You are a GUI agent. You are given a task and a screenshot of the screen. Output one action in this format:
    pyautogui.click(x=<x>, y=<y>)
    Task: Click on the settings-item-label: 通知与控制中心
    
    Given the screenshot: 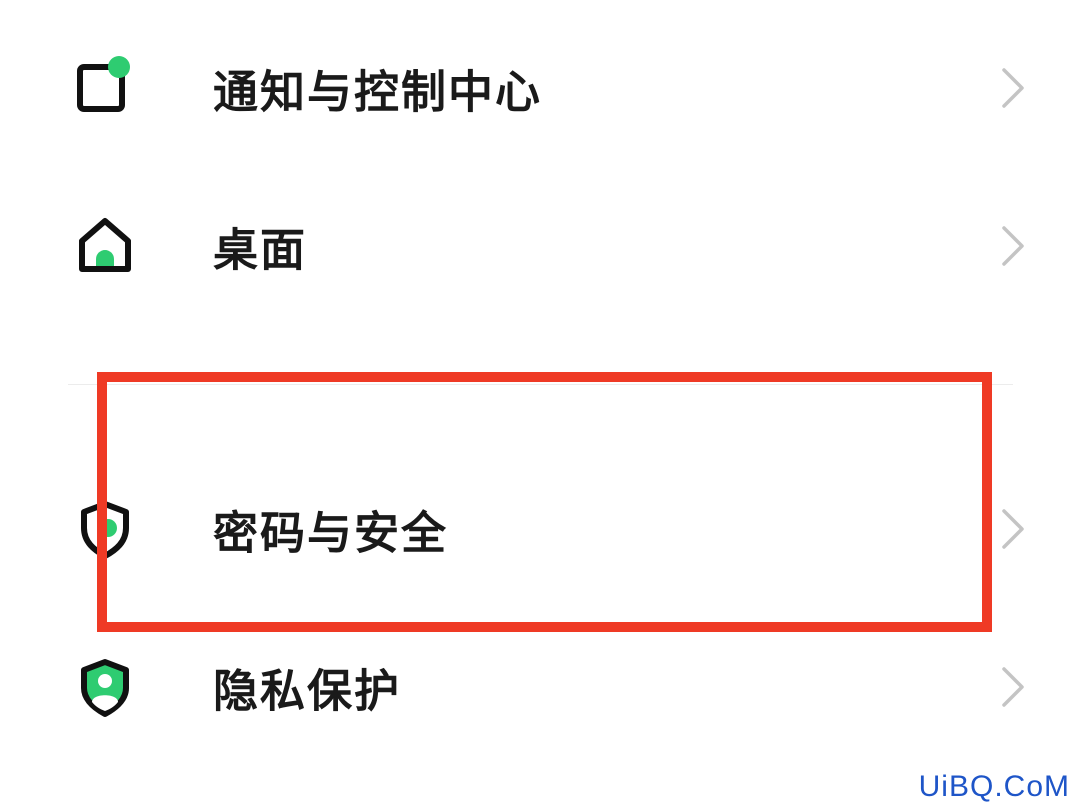 What is the action you would take?
    pyautogui.click(x=378, y=92)
    